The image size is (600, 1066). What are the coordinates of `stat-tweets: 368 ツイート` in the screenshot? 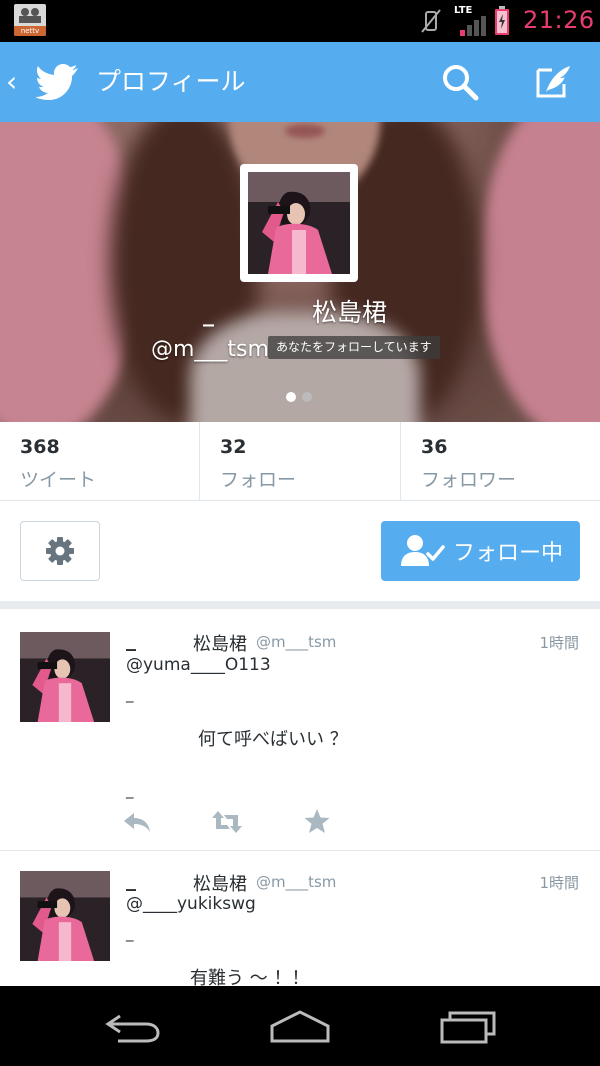 It's located at (99, 461).